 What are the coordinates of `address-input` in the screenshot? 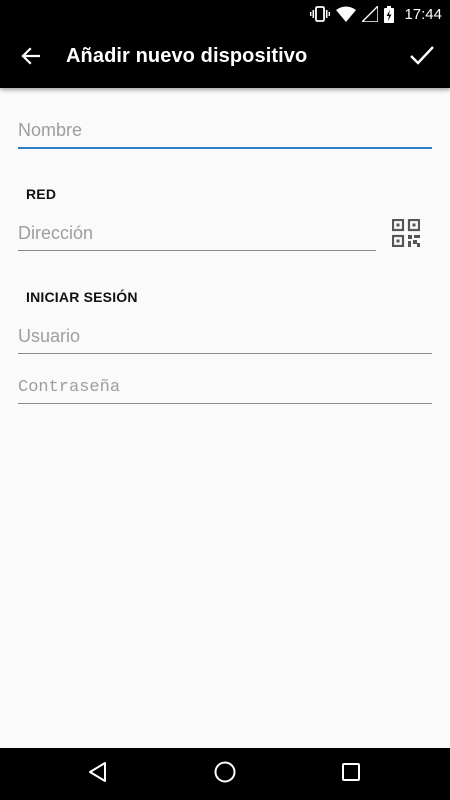 It's located at (197, 236).